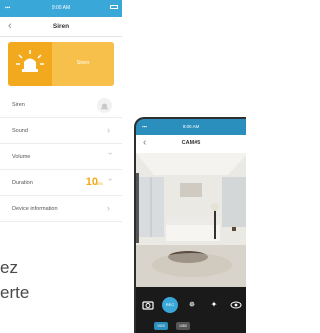 Image resolution: width=320 pixels, height=333 pixels. Describe the element at coordinates (61, 131) in the screenshot. I see `row-sound: Sound ›` at that location.